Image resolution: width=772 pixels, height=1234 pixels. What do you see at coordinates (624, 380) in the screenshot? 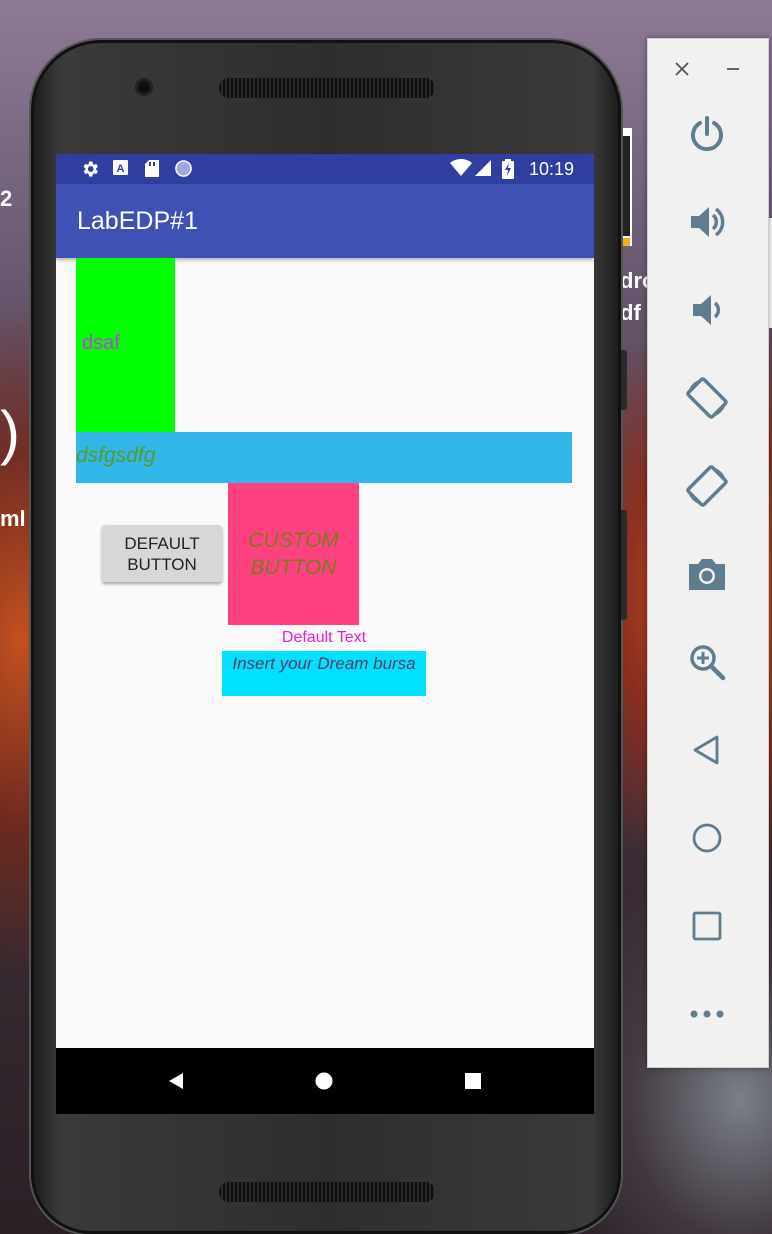
I see `power-side-button` at bounding box center [624, 380].